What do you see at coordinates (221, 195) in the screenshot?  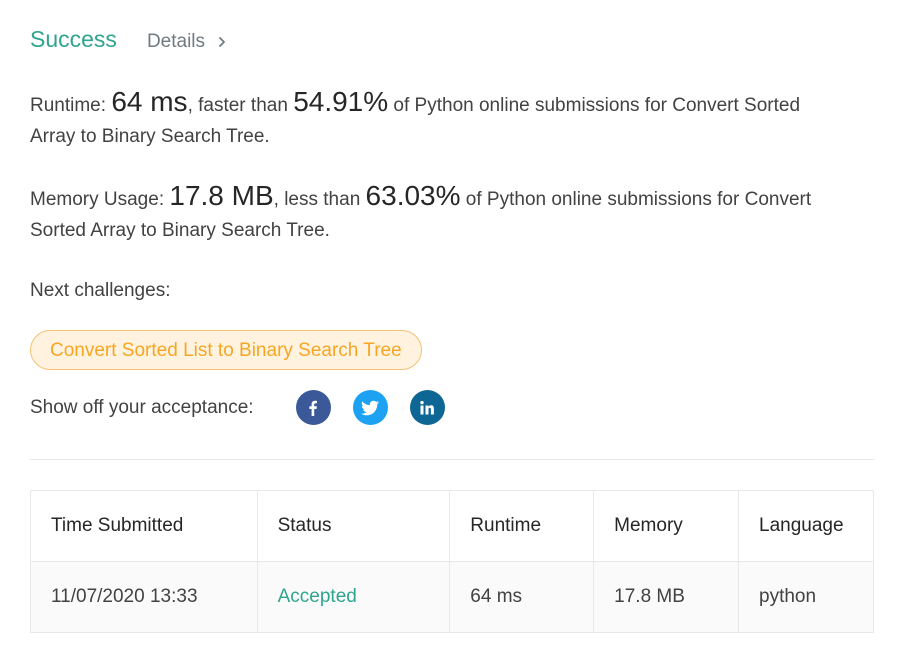 I see `memory-value: 17.8 MB` at bounding box center [221, 195].